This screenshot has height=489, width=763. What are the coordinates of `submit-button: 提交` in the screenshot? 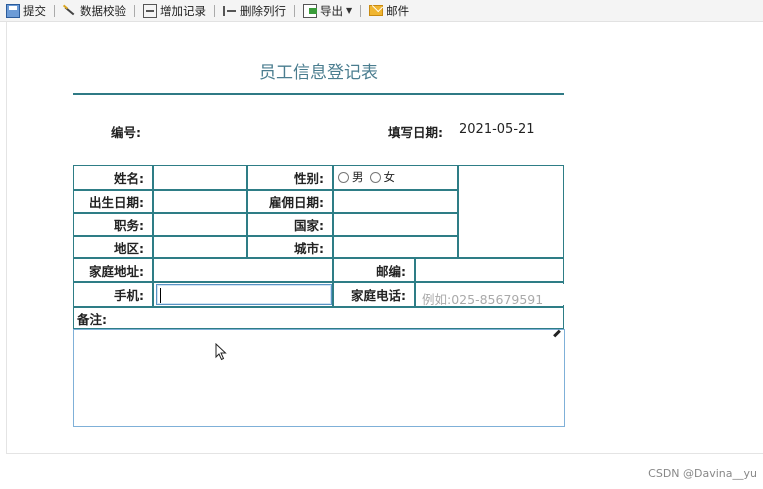 It's located at (26, 11).